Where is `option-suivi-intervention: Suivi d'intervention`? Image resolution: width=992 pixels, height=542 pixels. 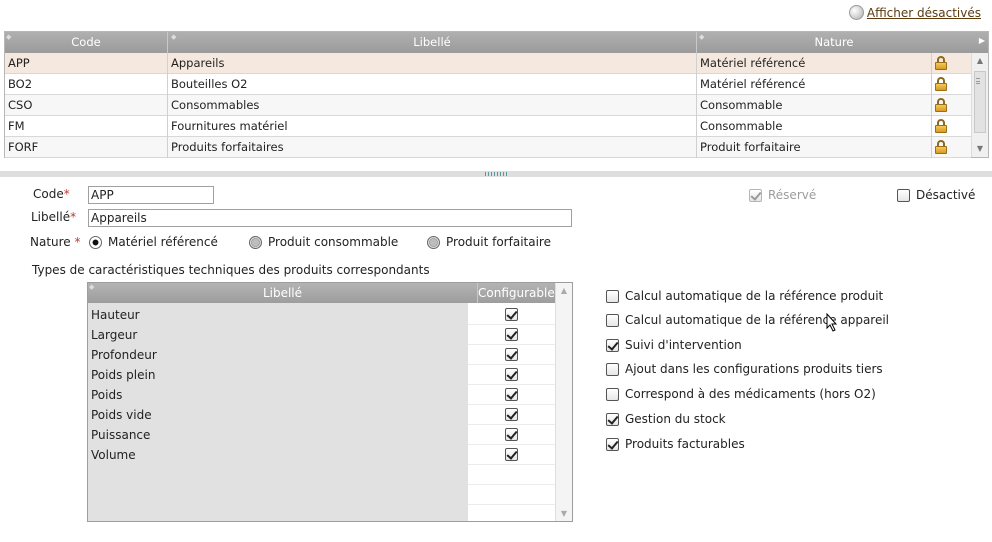
option-suivi-intervention: Suivi d'intervention is located at coordinates (674, 345).